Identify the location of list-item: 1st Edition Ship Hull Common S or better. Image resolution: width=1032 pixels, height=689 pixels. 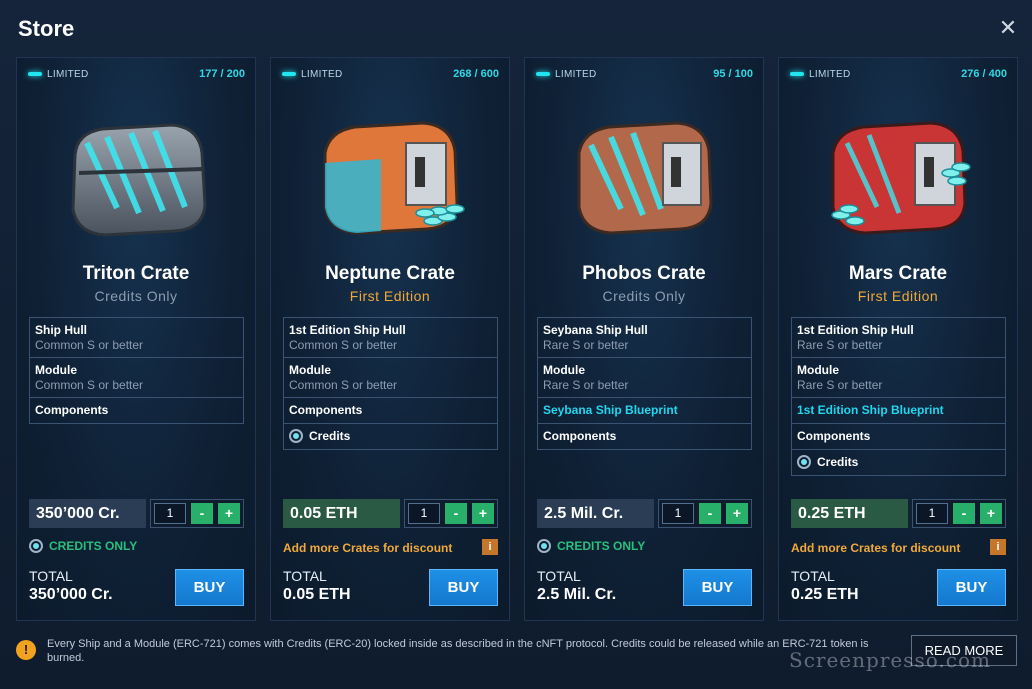
(390, 338).